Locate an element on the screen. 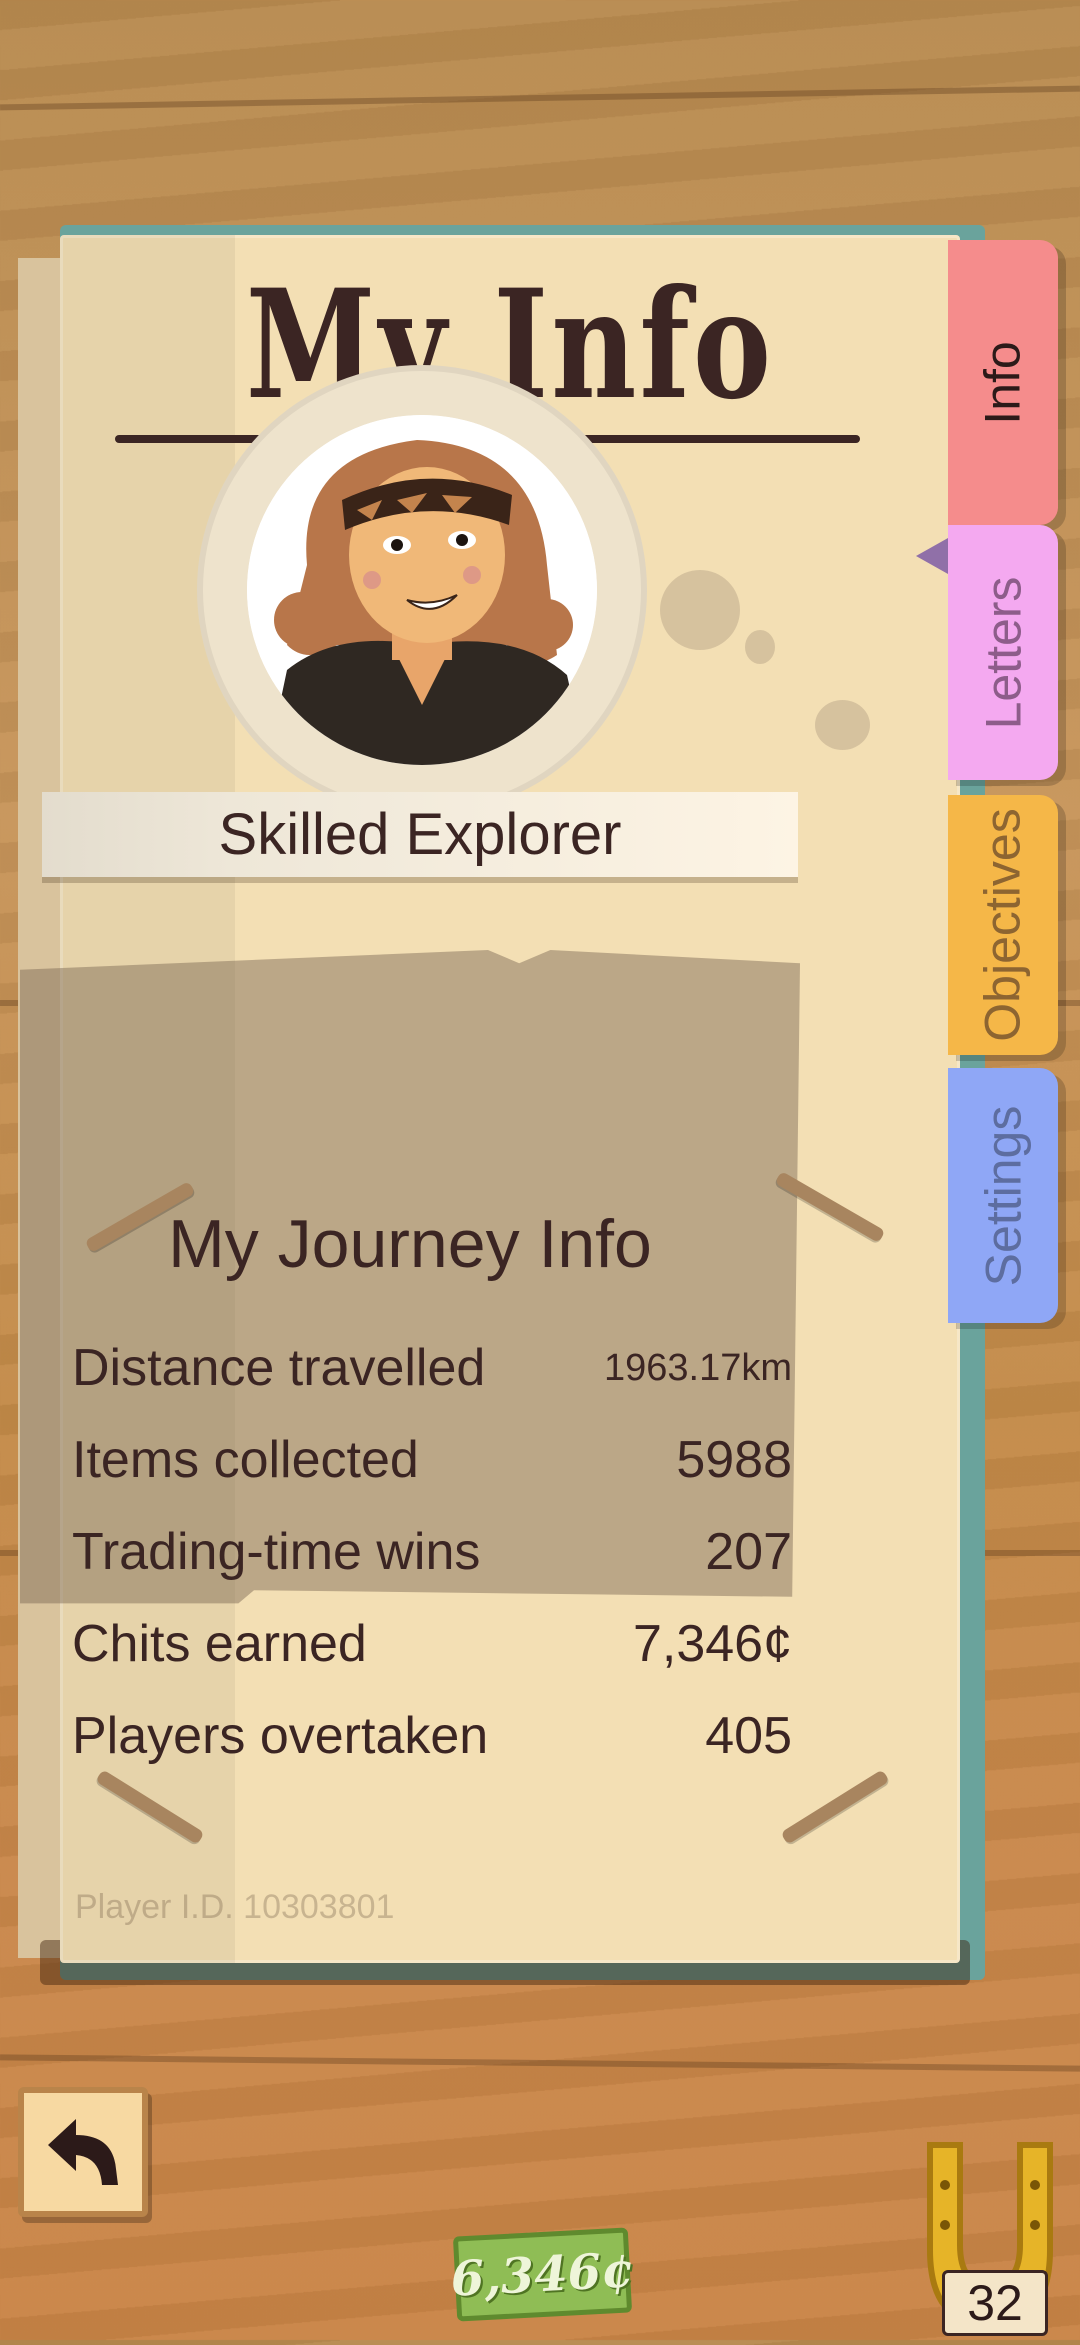 The image size is (1080, 2345). stat-label: Trading-time wins is located at coordinates (276, 1552).